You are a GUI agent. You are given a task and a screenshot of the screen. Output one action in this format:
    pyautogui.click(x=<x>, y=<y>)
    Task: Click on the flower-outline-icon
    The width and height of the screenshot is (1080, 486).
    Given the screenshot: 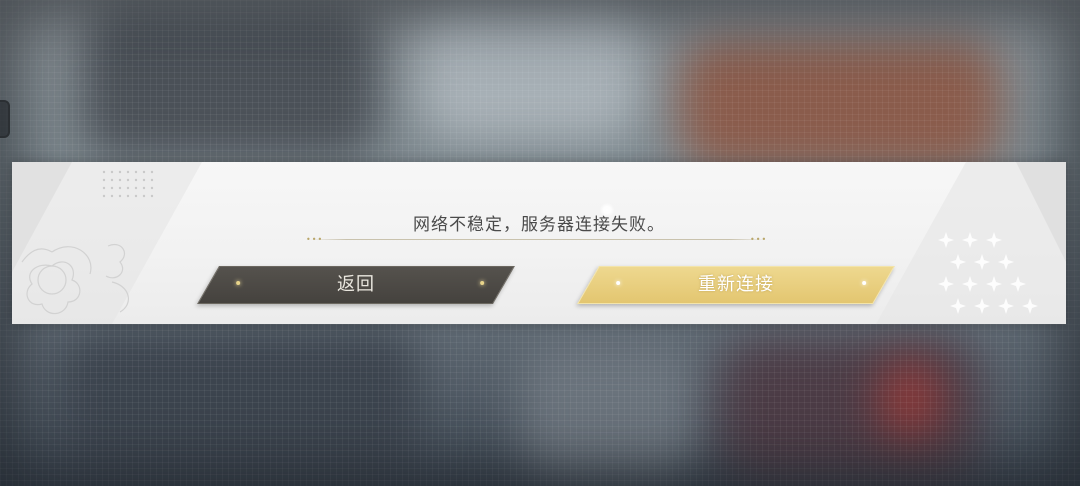 What is the action you would take?
    pyautogui.click(x=107, y=243)
    